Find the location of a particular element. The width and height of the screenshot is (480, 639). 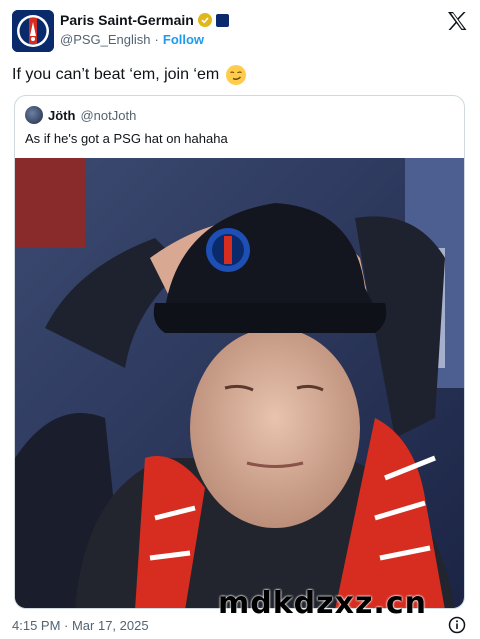

gold-verified-badge-icon is located at coordinates (204, 20).